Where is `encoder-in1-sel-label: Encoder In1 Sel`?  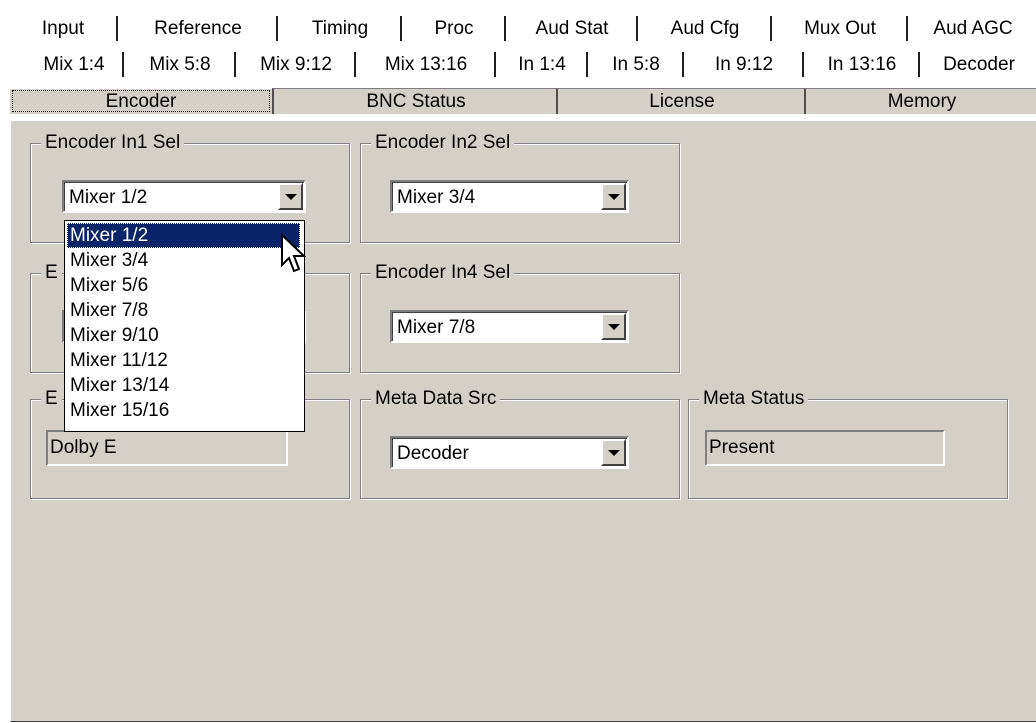 encoder-in1-sel-label: Encoder In1 Sel is located at coordinates (113, 143).